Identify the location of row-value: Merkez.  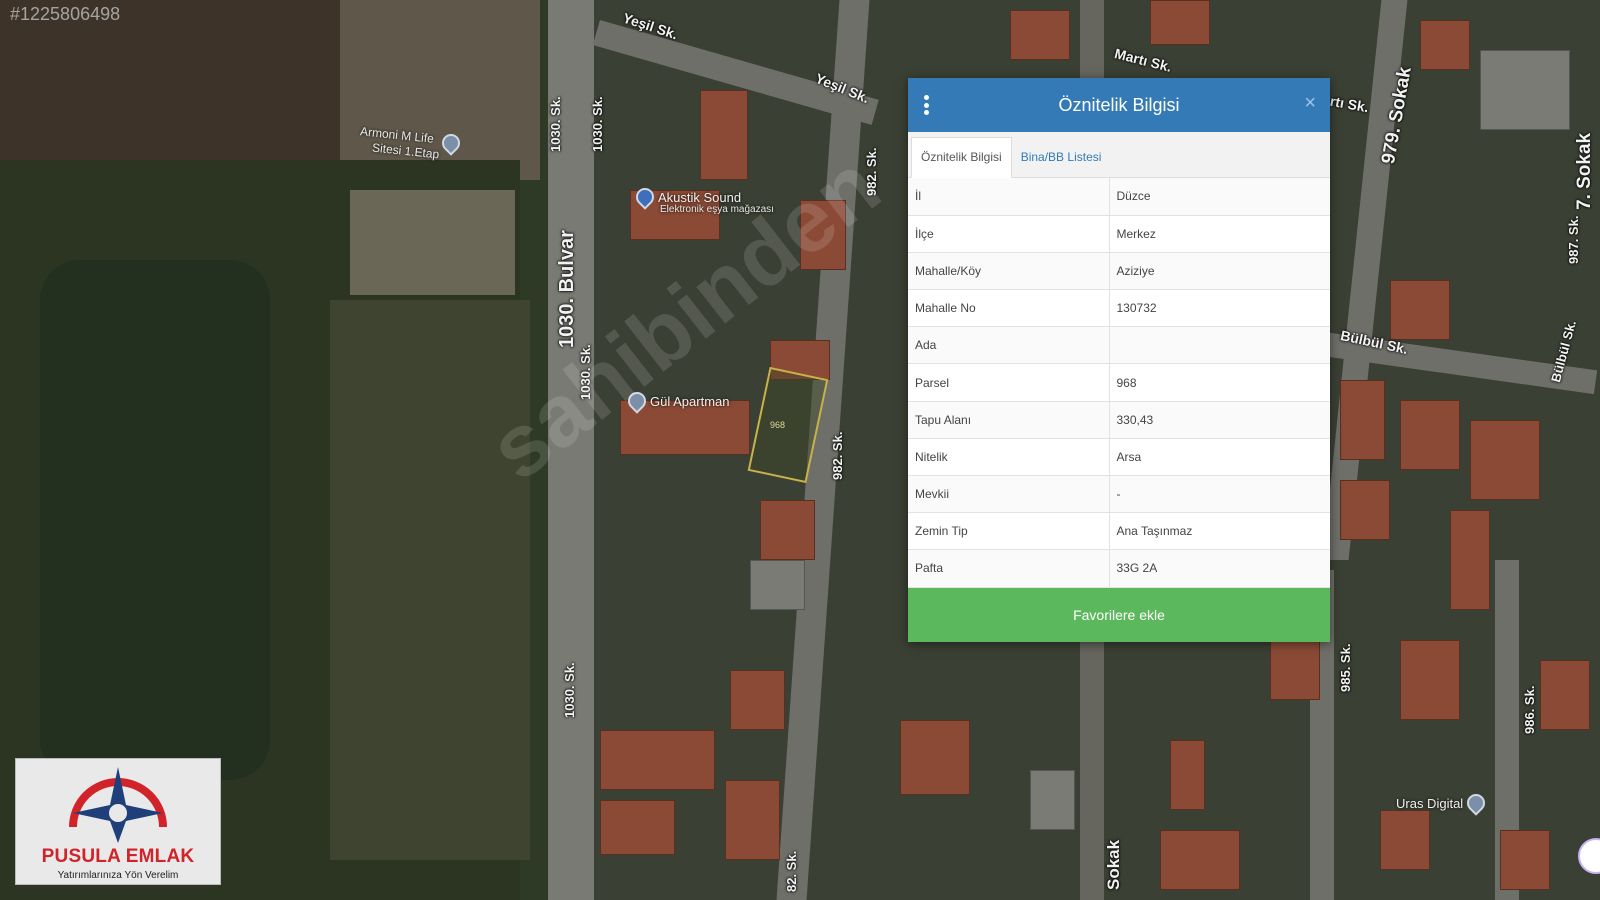
(1219, 234).